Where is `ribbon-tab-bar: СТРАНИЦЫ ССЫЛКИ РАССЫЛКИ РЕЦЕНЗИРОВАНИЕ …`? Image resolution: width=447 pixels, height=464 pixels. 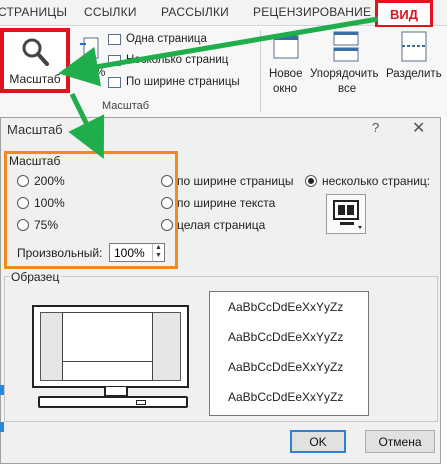 ribbon-tab-bar: СТРАНИЦЫ ССЫЛКИ РАССЫЛКИ РЕЦЕНЗИРОВАНИЕ … is located at coordinates (223, 14).